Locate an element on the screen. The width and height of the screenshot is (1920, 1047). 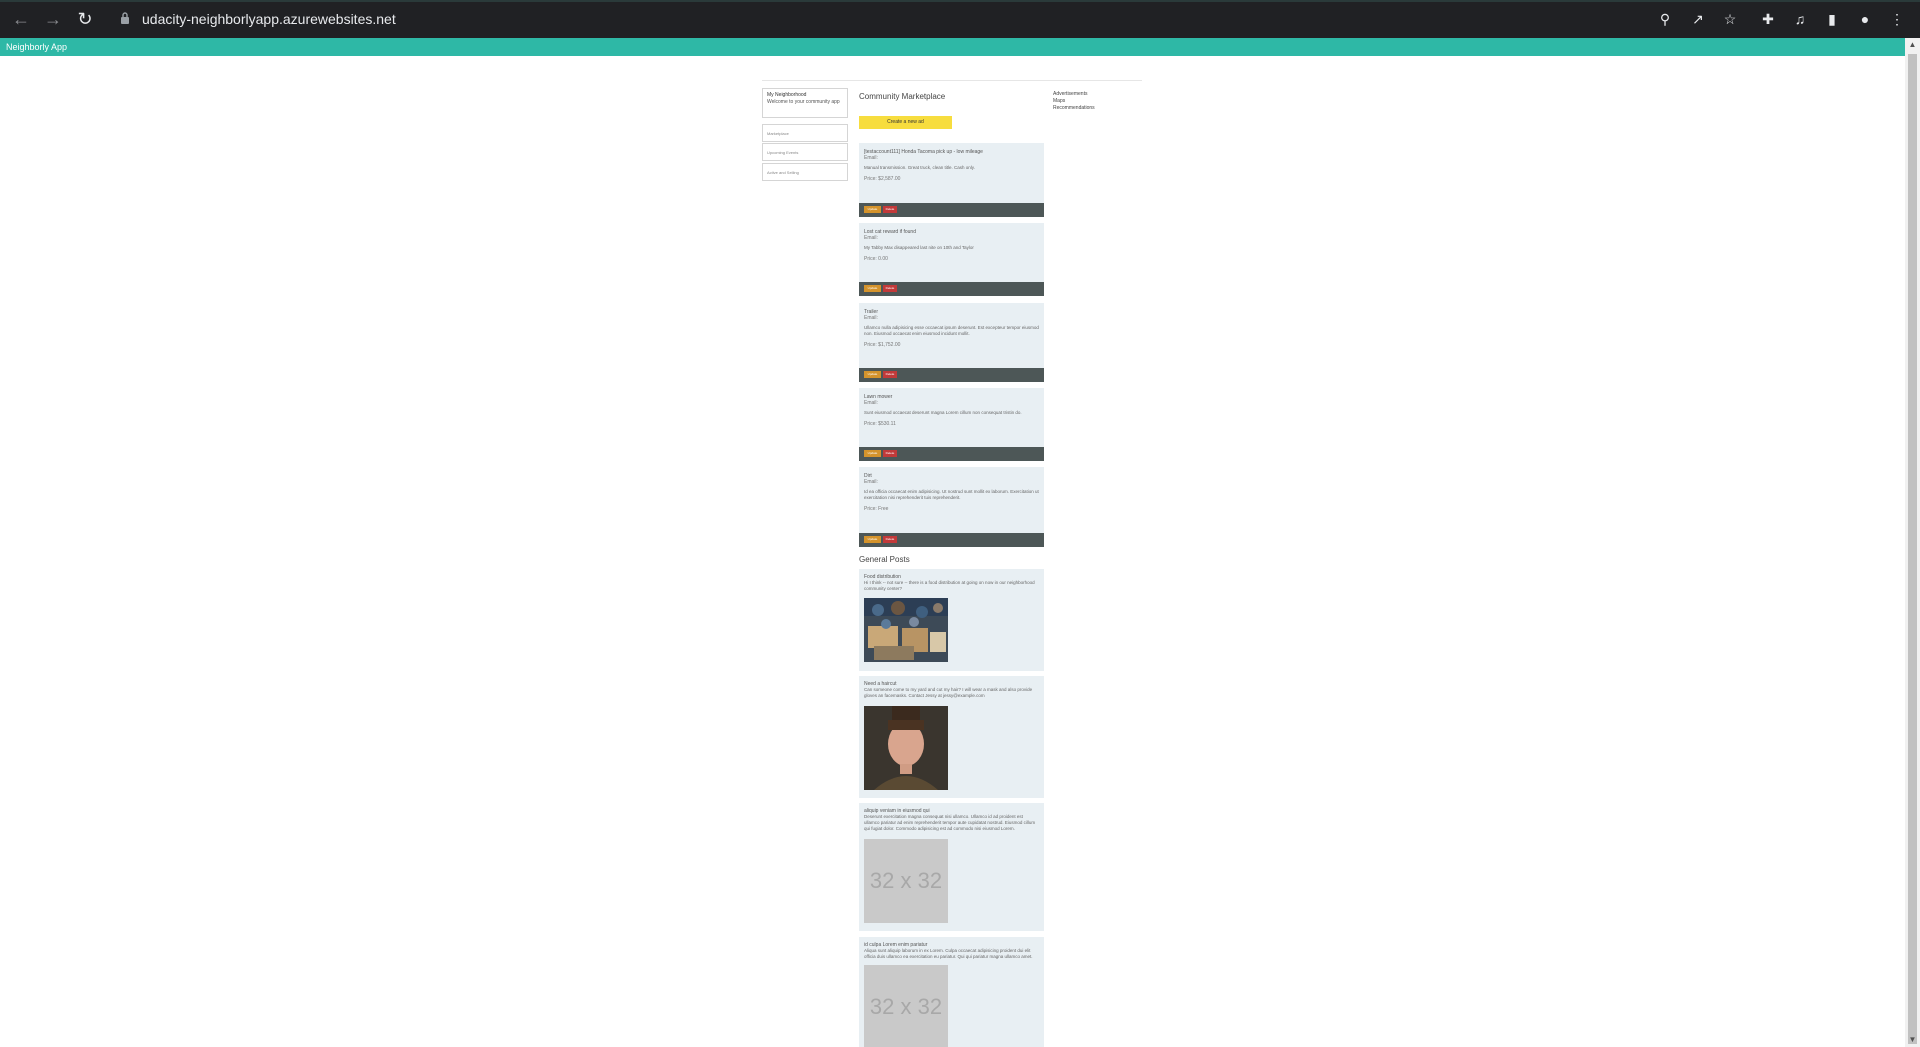
neighborhood-subtitle: Welcome to your community app is located at coordinates (803, 102).